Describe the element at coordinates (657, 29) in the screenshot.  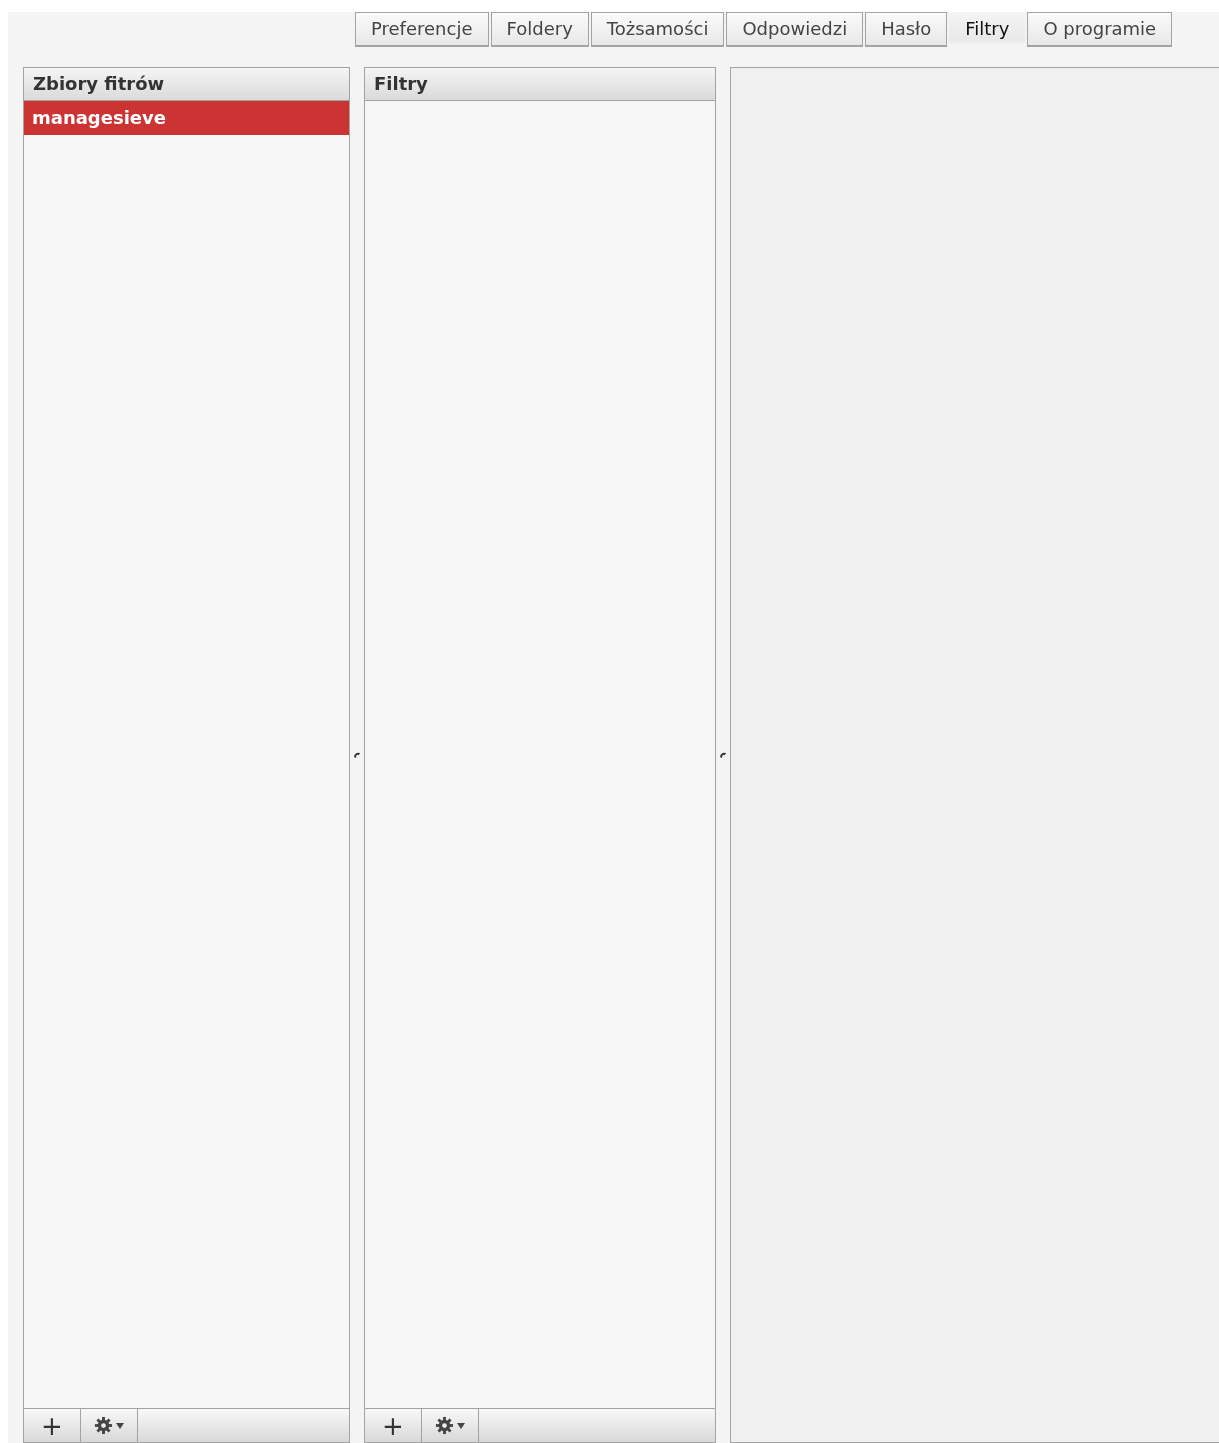
I see `tab: Tożsamości` at that location.